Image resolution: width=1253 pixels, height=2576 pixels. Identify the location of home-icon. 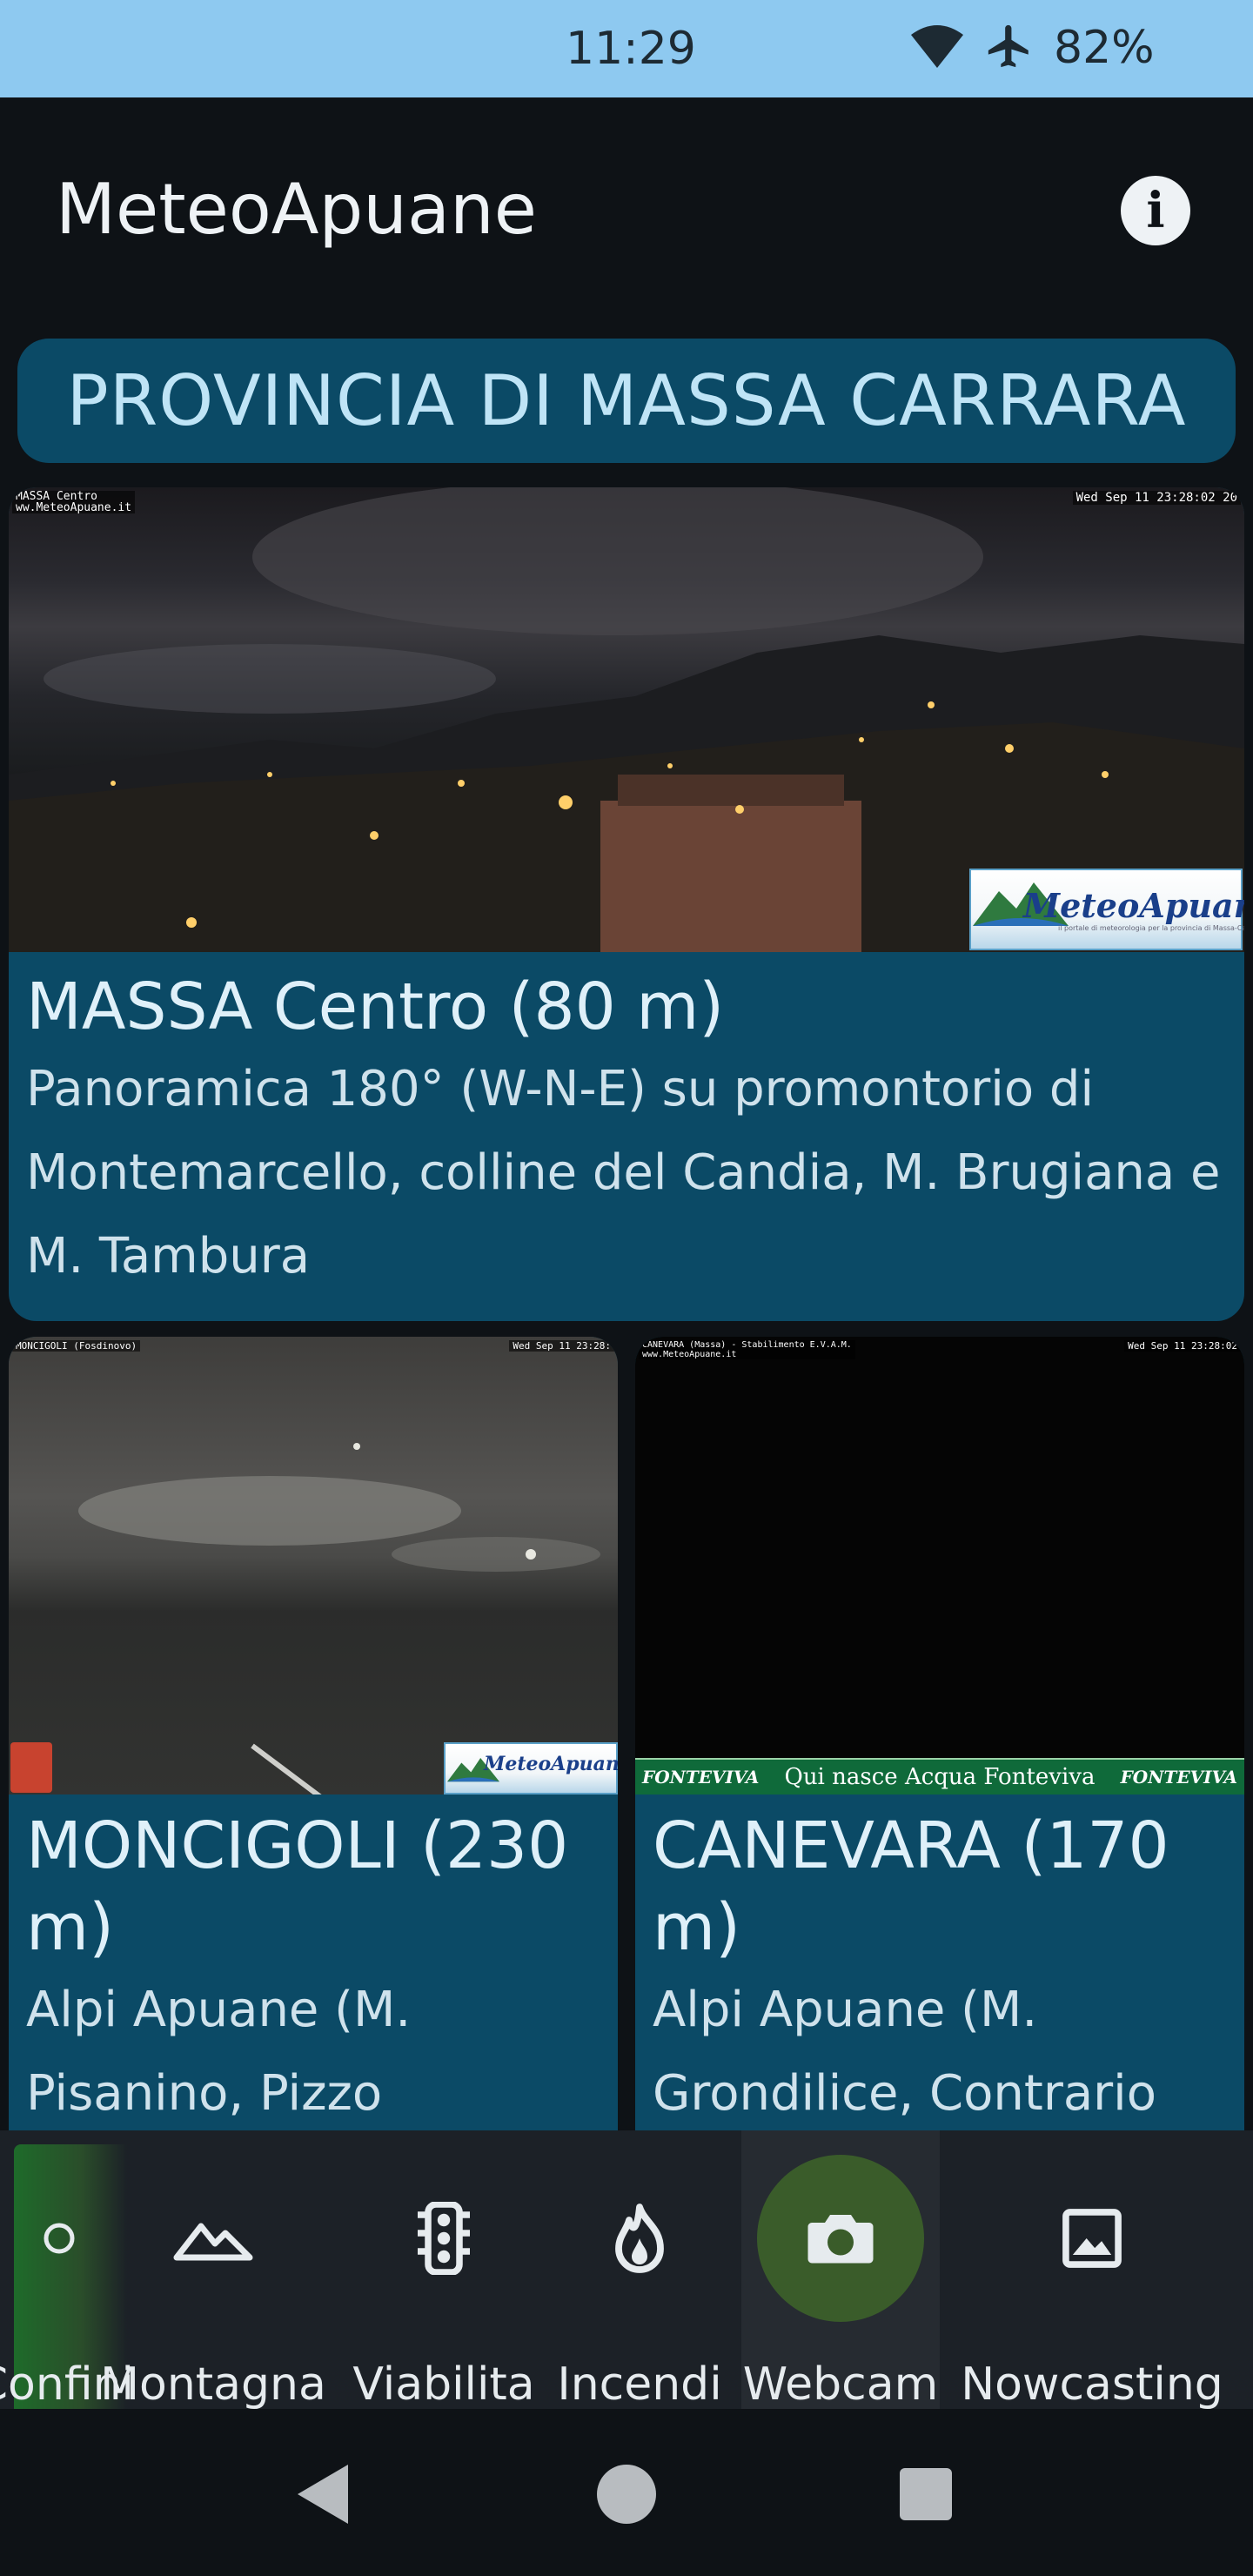
(626, 2494).